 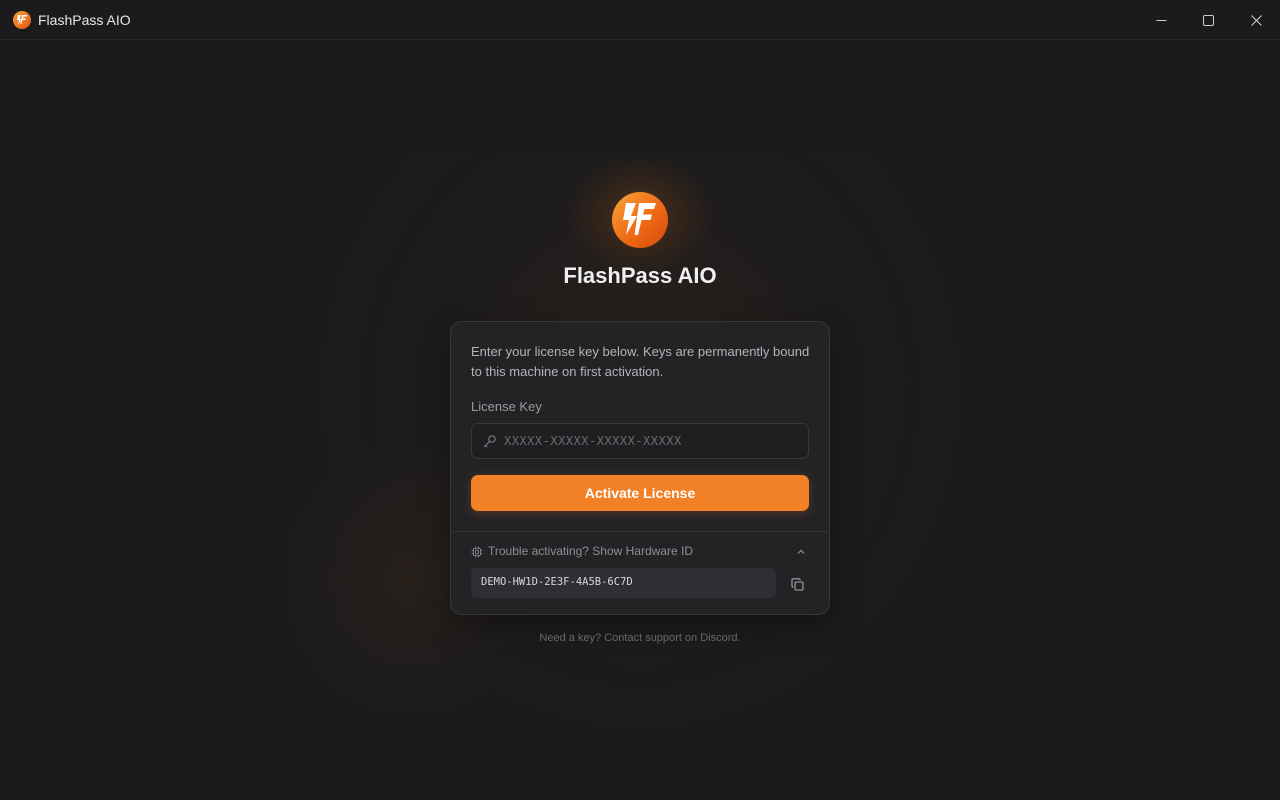 I want to click on minimize-button, so click(x=1161, y=20).